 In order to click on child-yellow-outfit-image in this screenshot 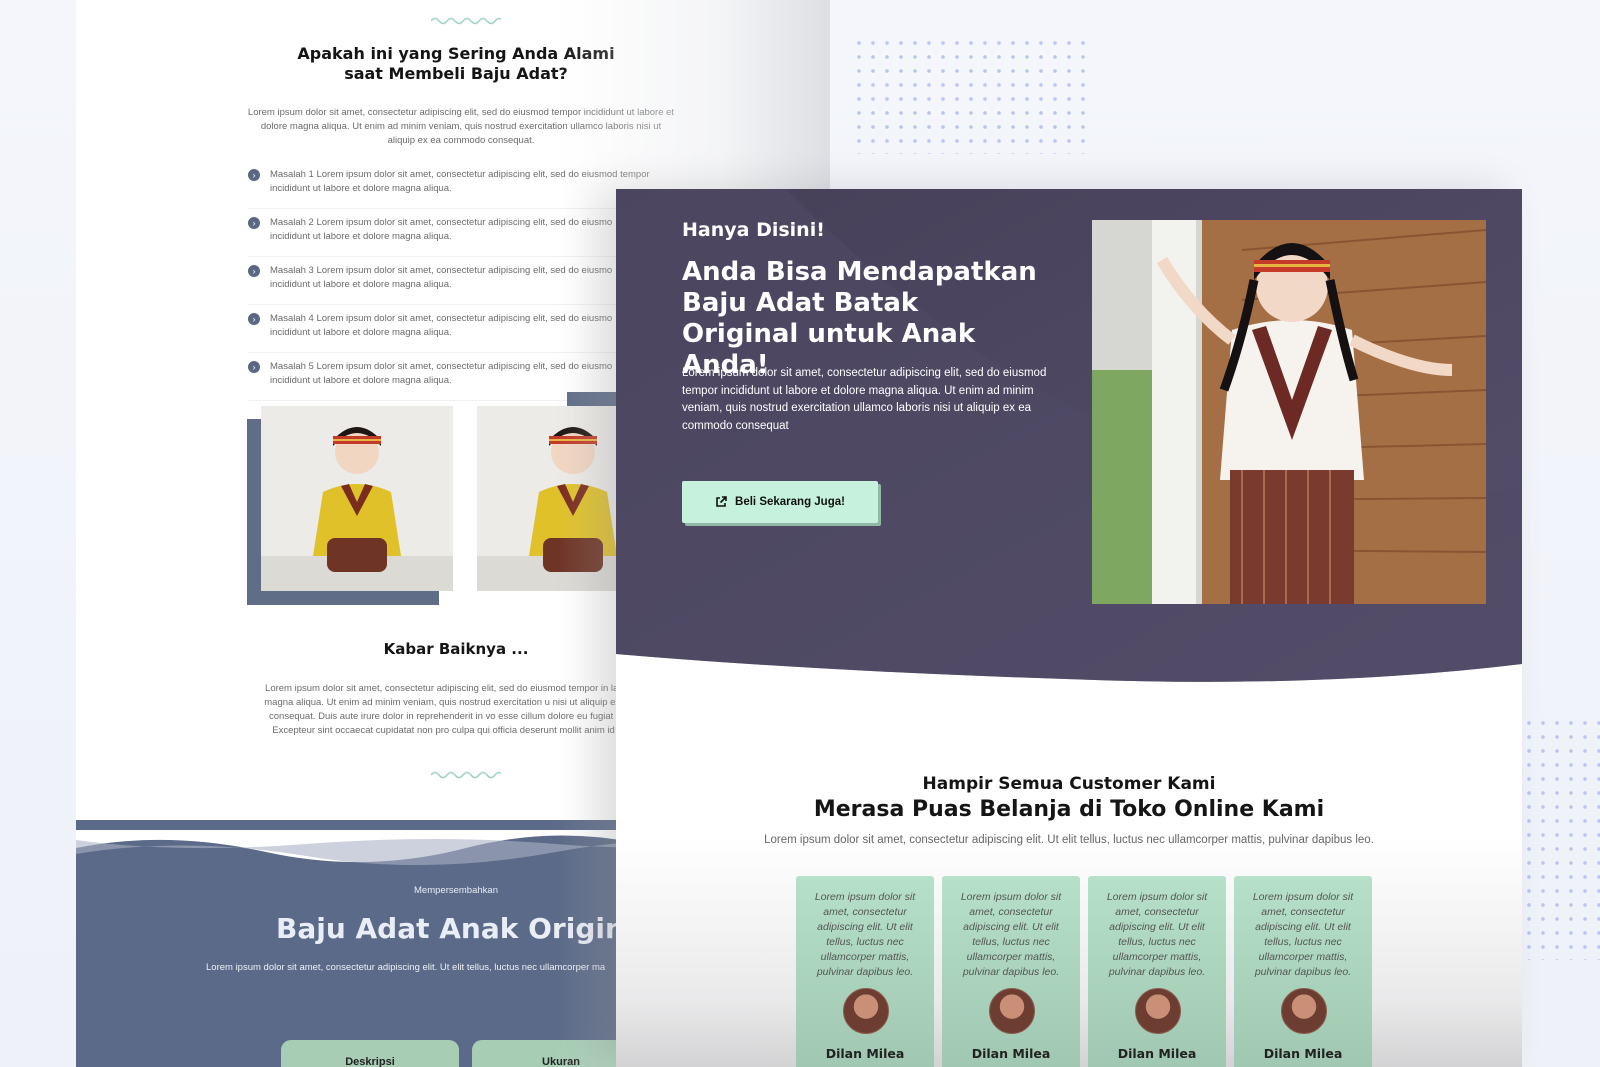, I will do `click(357, 498)`.